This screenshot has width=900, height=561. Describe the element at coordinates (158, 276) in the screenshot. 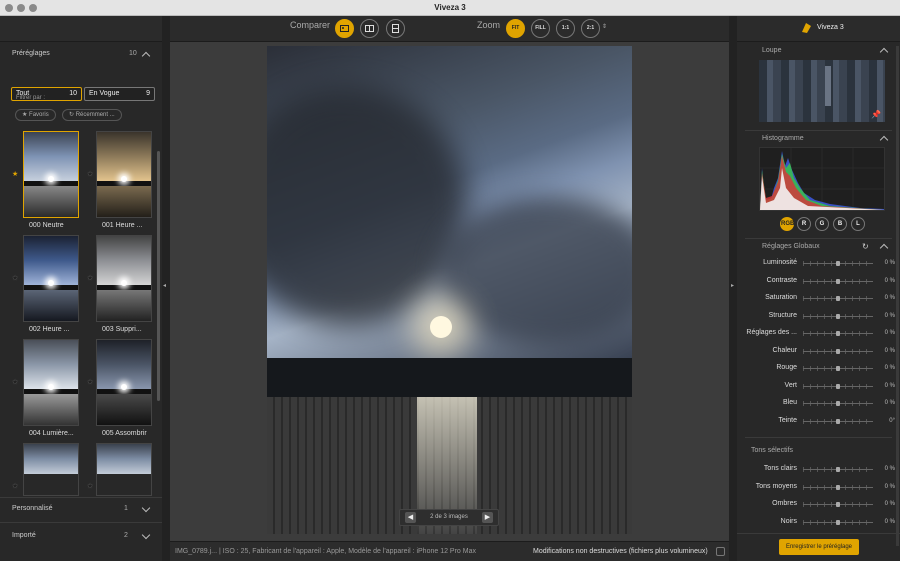

I see `presets-scrollbar` at that location.